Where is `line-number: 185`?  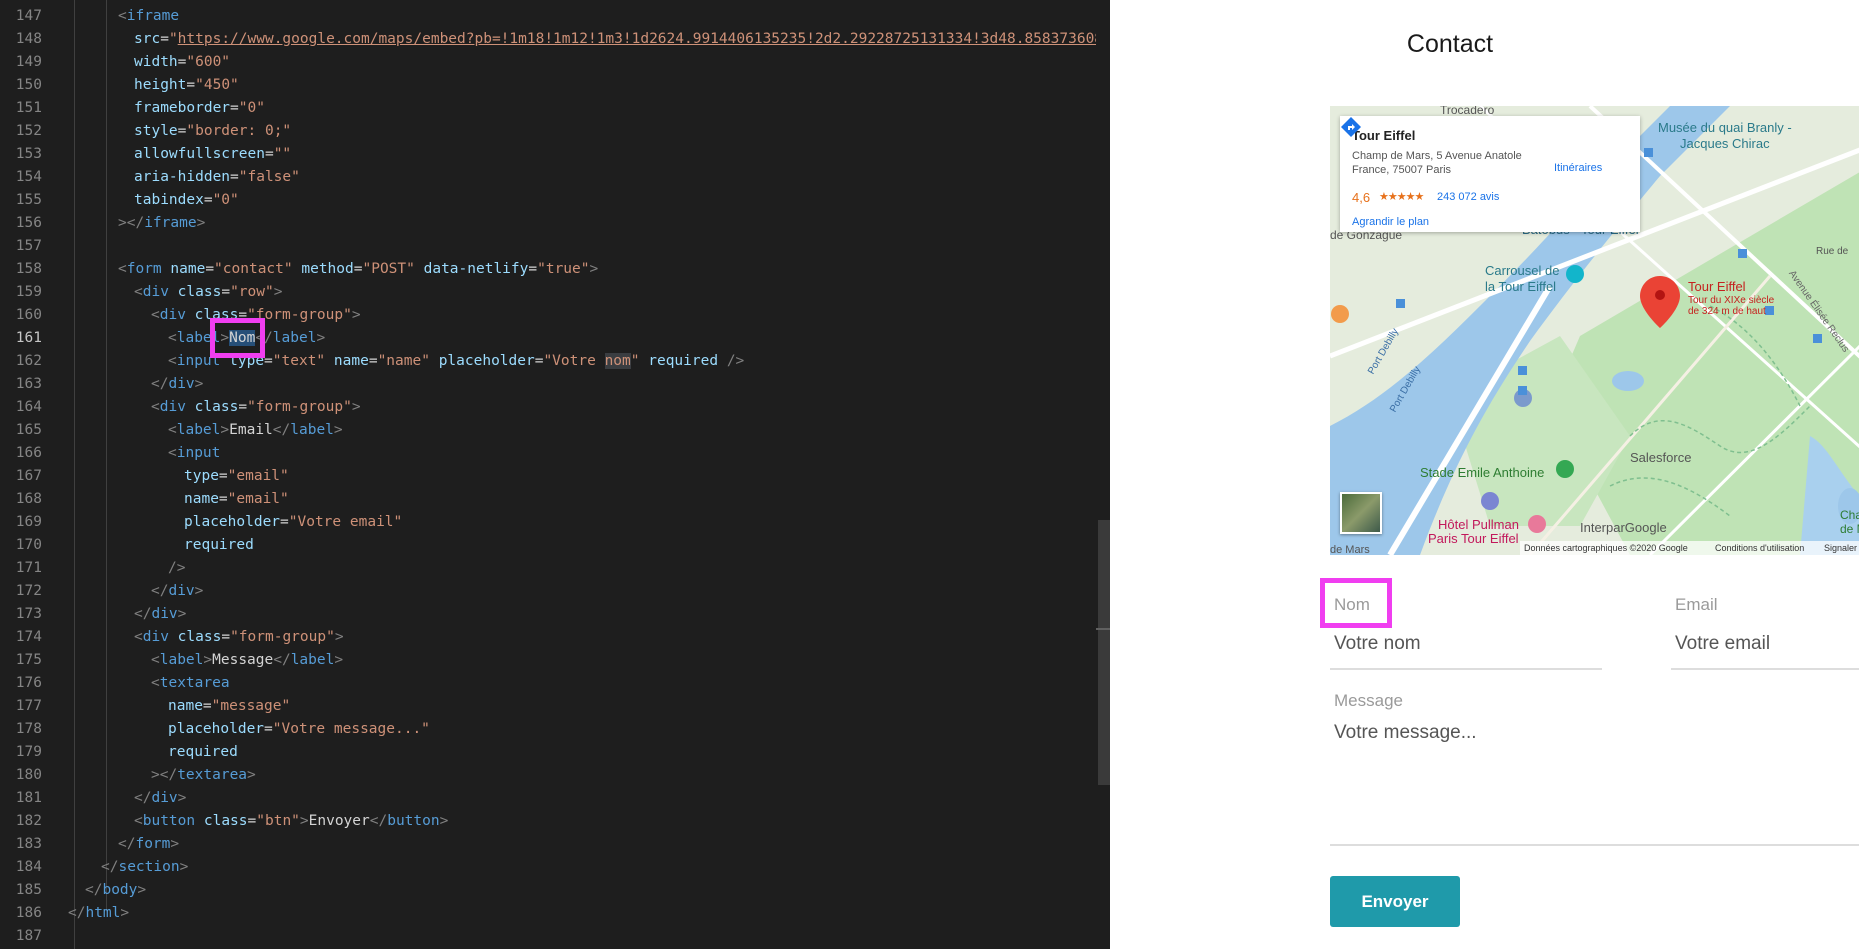 line-number: 185 is located at coordinates (28, 890).